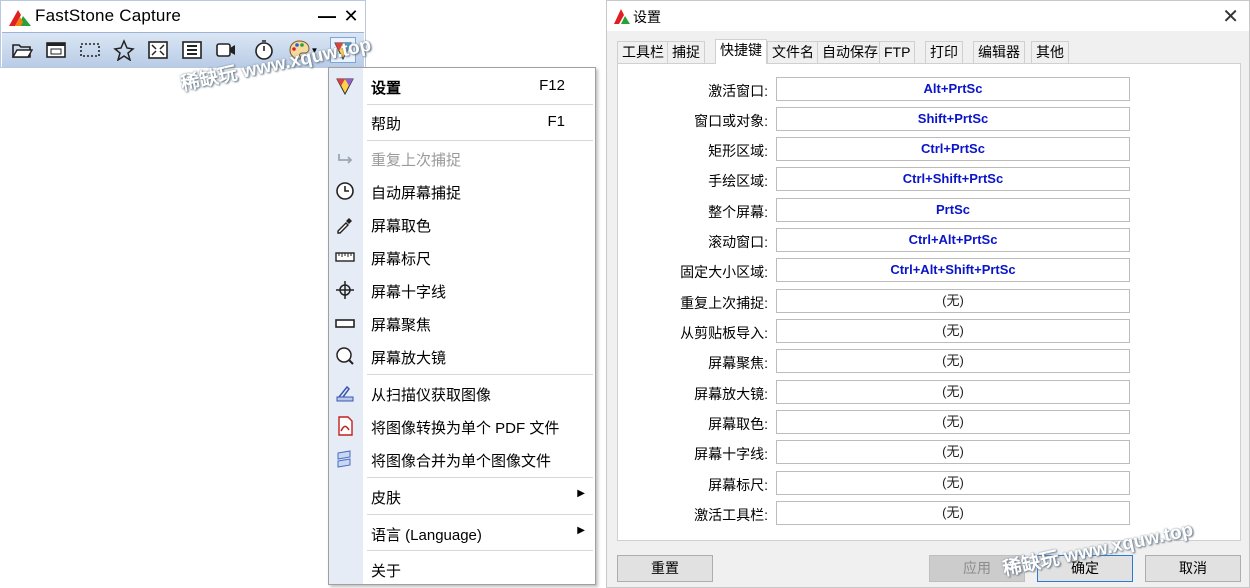 Image resolution: width=1250 pixels, height=588 pixels. Describe the element at coordinates (738, 424) in the screenshot. I see `hotkey-label: 屏幕取色:` at that location.